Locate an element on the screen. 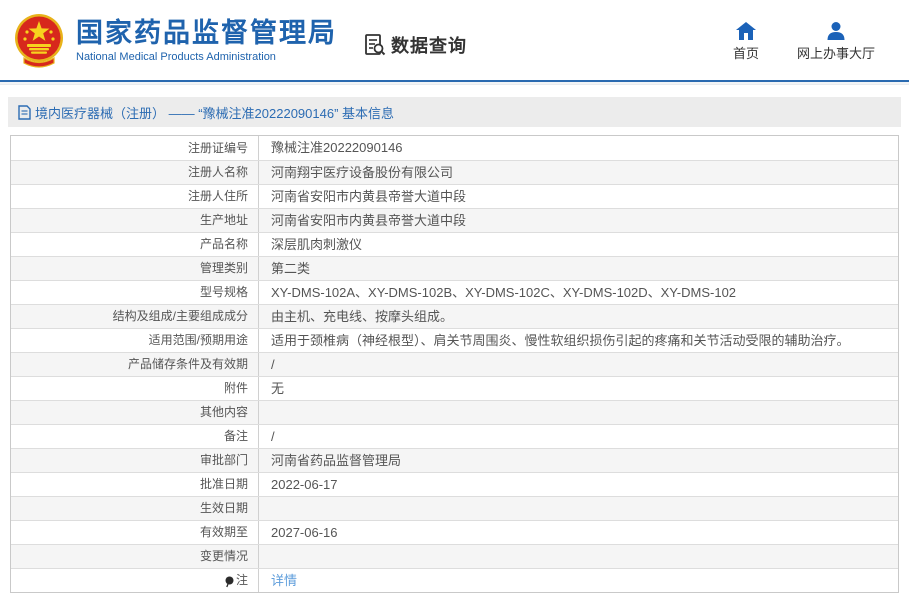 The image size is (909, 597). table-row: 注册人住所 河南省安阳市内黄县帝誉大道中段 is located at coordinates (454, 196).